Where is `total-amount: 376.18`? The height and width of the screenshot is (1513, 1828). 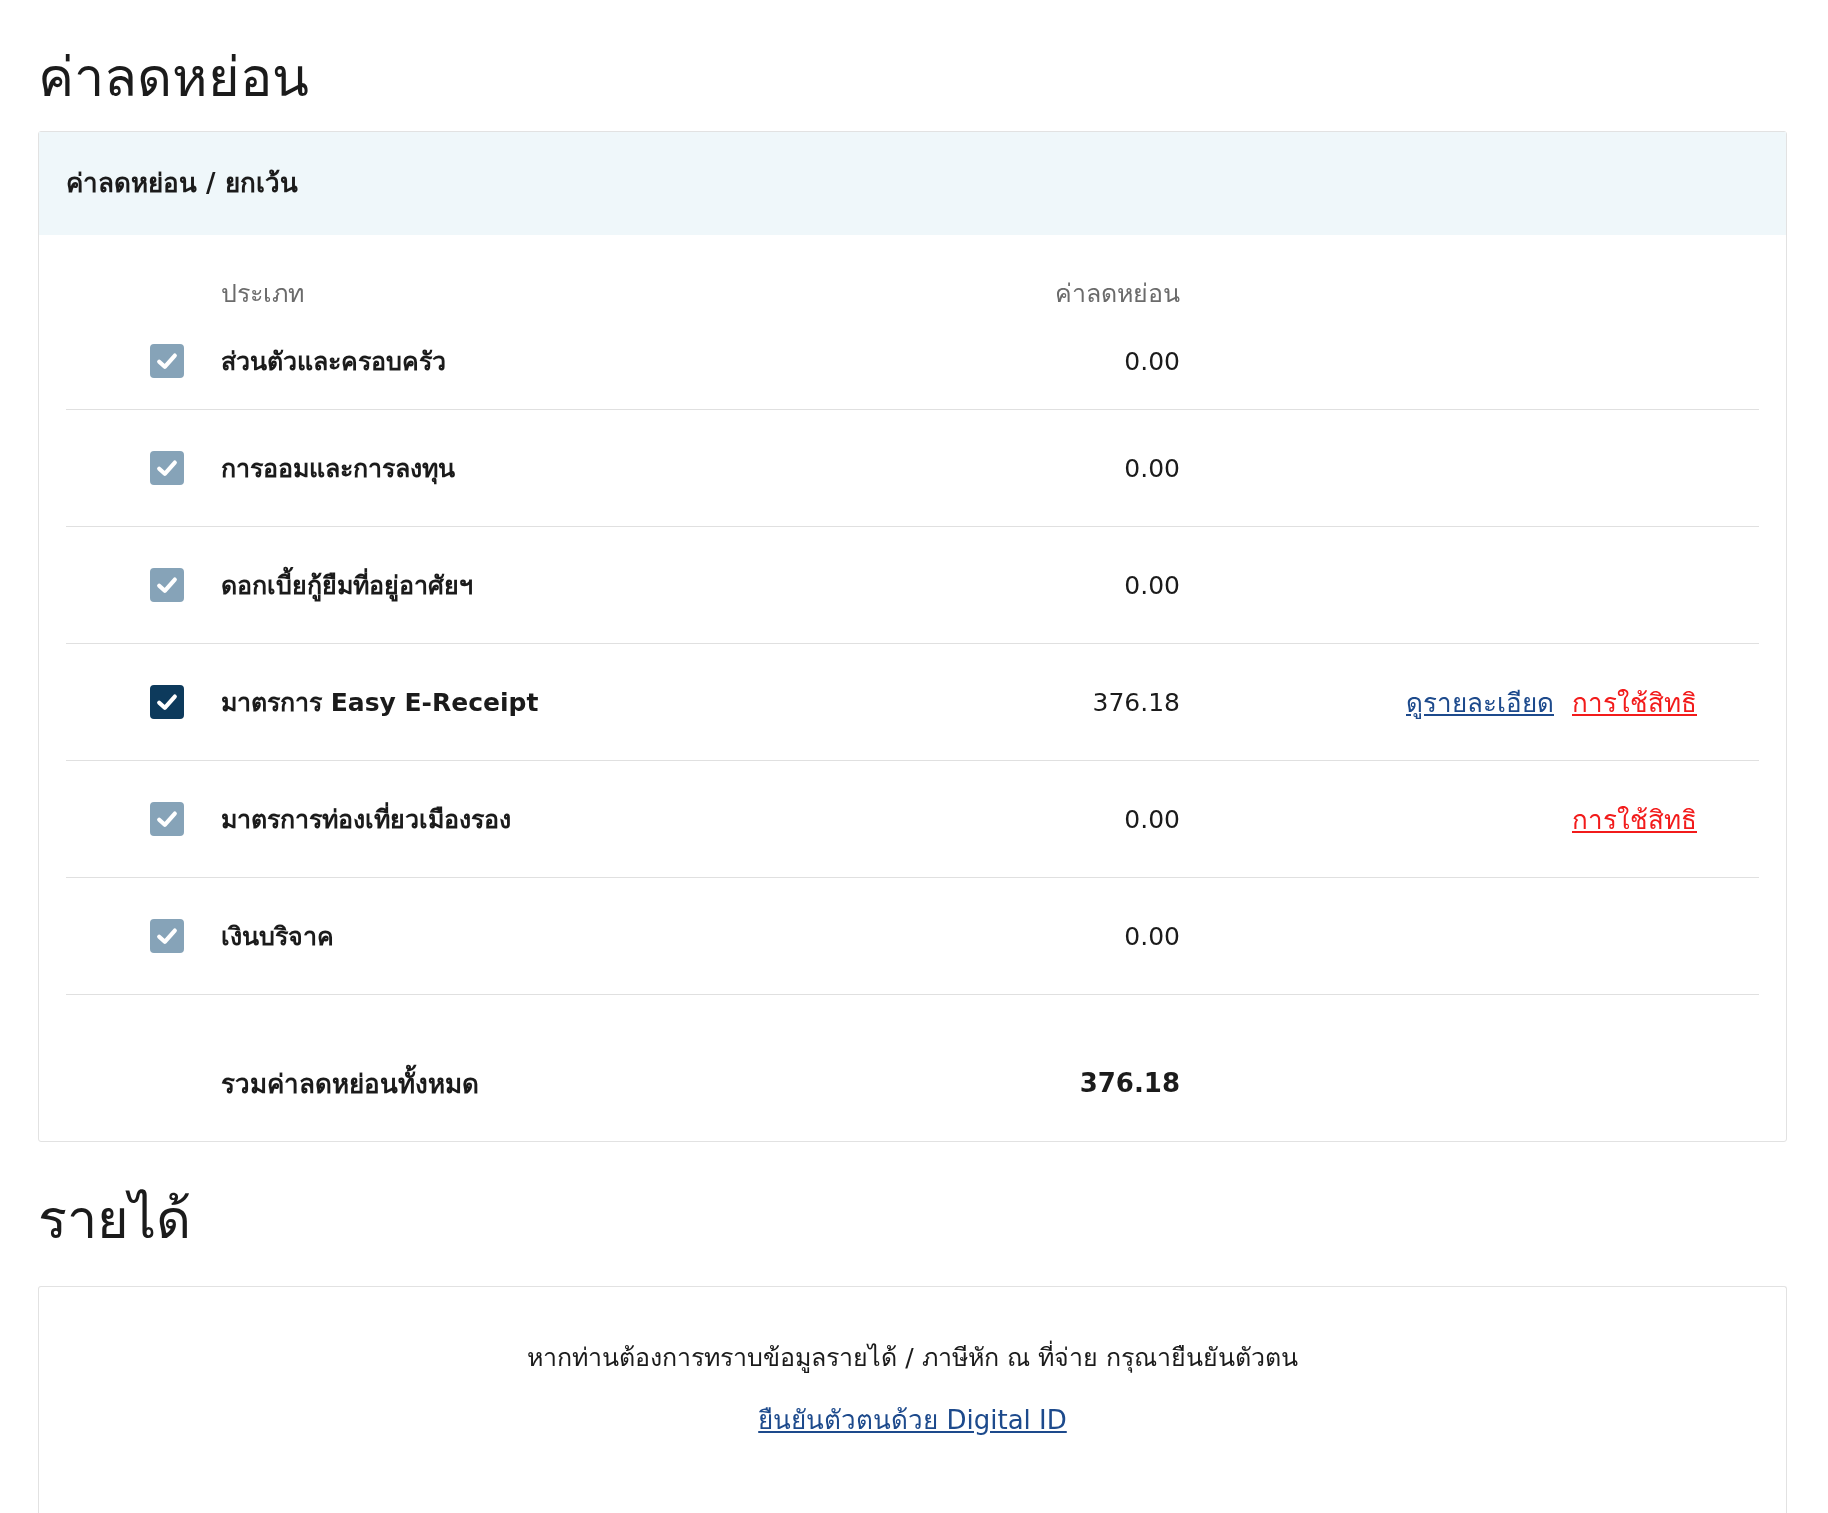
total-amount: 376.18 is located at coordinates (1129, 1083).